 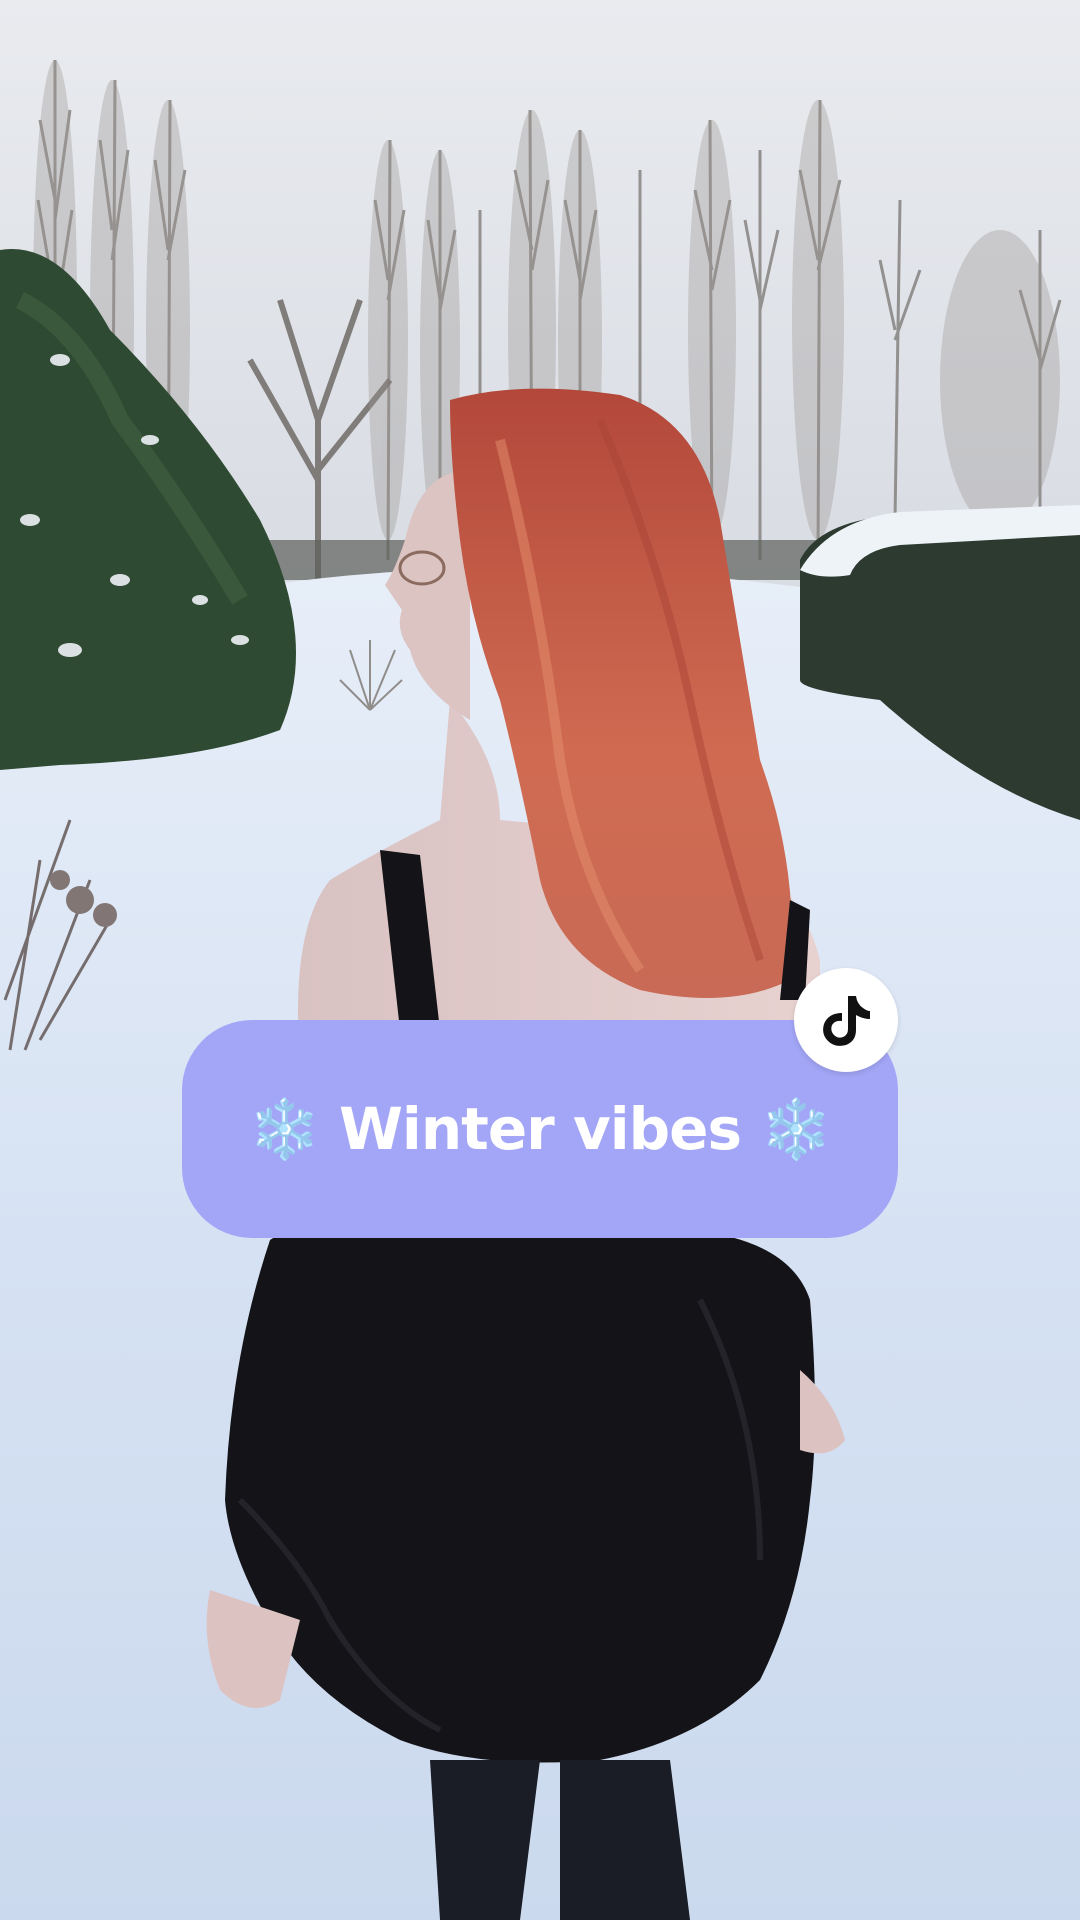 I want to click on caption-text: ❄️ Winter vibes ❄️, so click(x=540, y=1128).